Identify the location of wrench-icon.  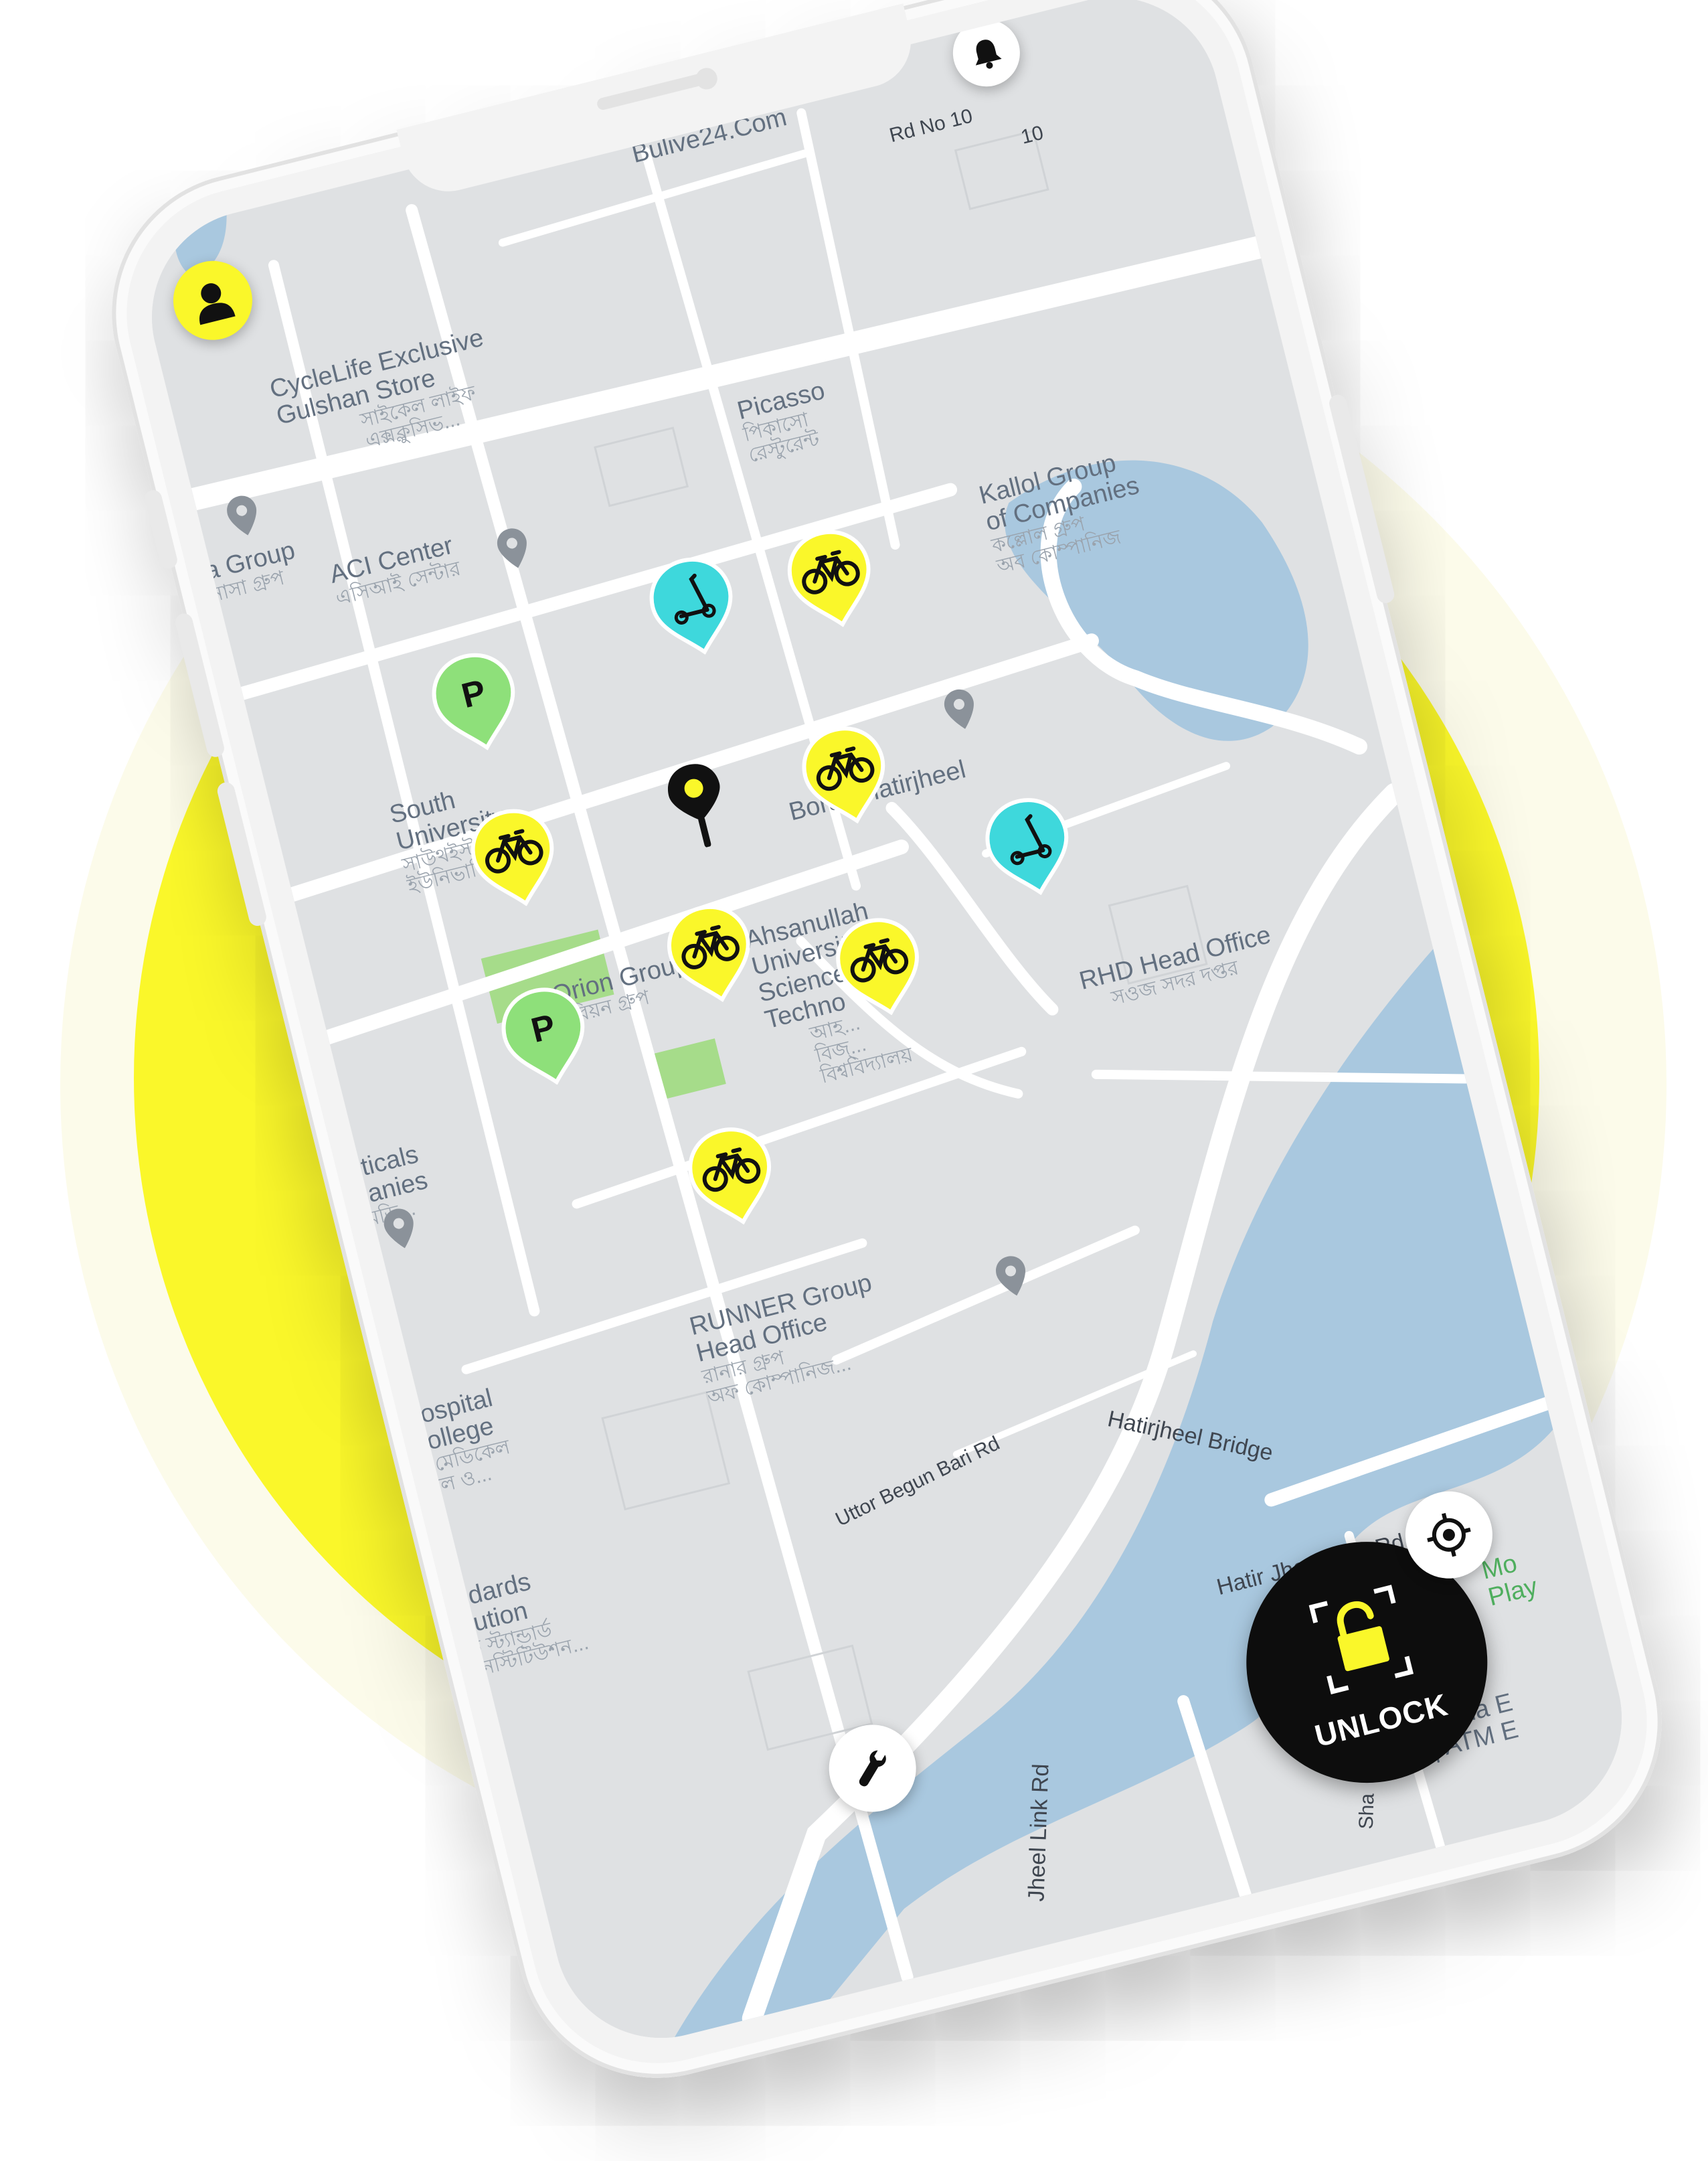
(873, 1768).